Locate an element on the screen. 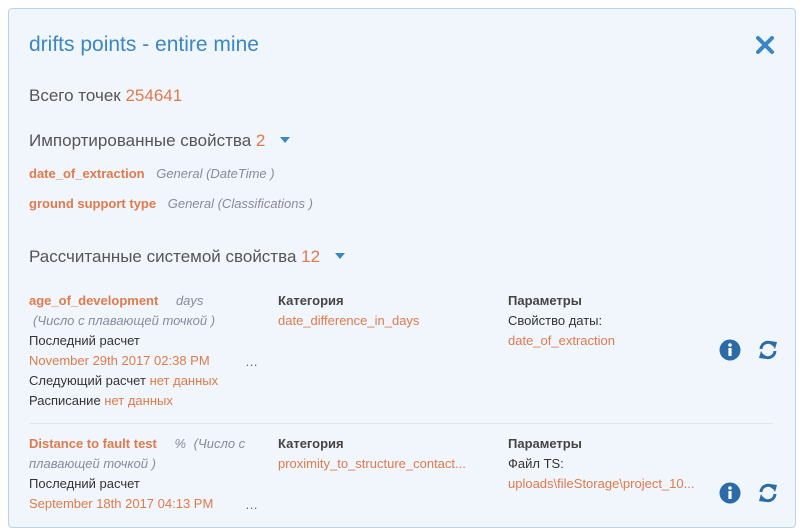  imported-section-header: Импортированные свойства 2 is located at coordinates (160, 141).